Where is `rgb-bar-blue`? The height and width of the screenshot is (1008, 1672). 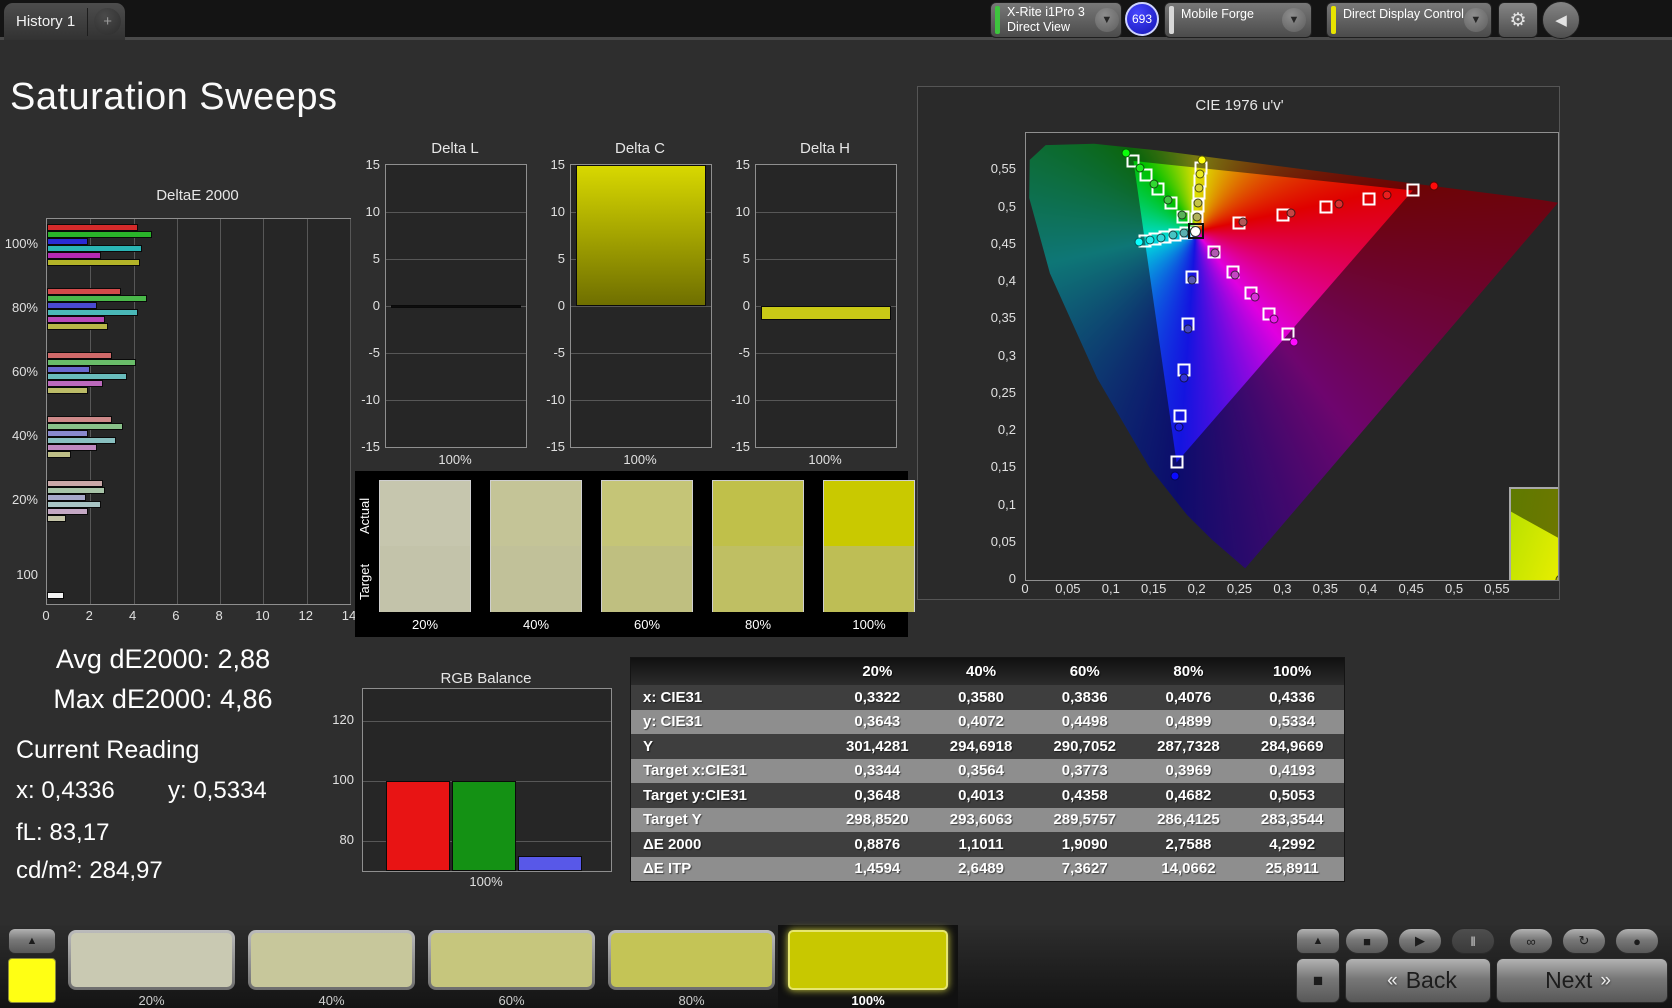
rgb-bar-blue is located at coordinates (550, 863).